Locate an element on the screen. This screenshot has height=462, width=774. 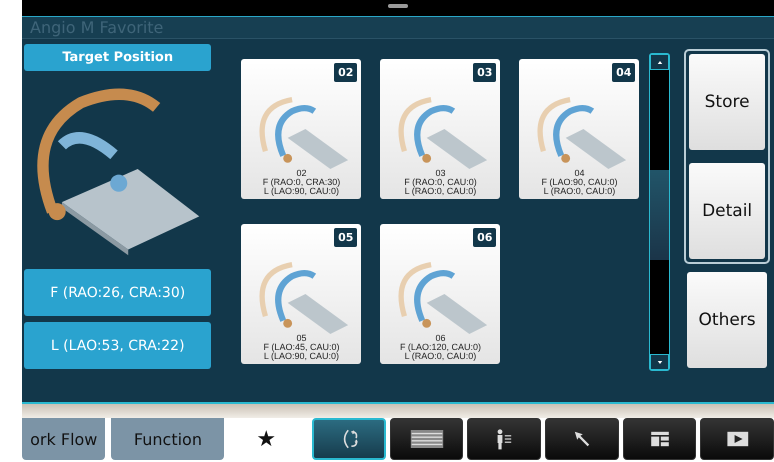
scroll-up-button is located at coordinates (660, 62).